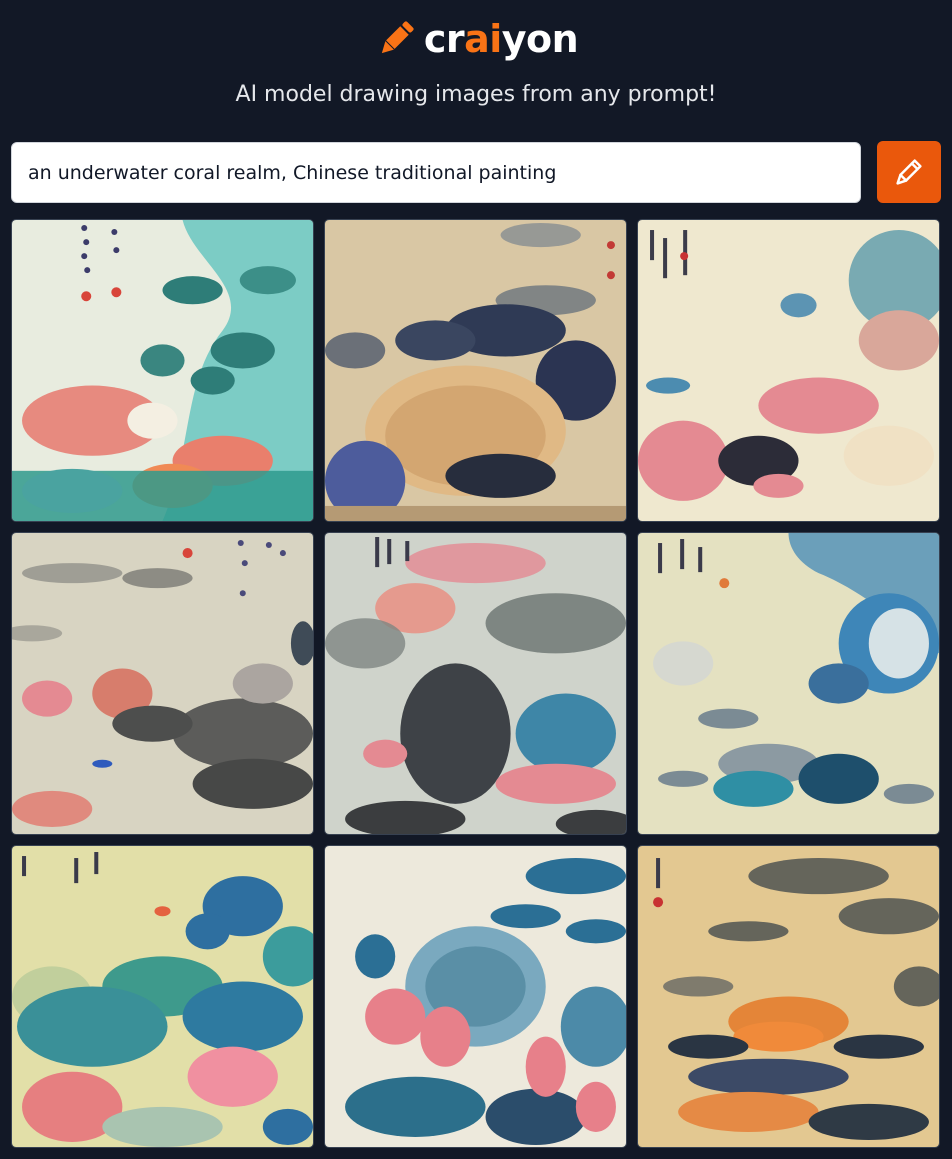  What do you see at coordinates (483, 39) in the screenshot?
I see `logo-text-part2: ai` at bounding box center [483, 39].